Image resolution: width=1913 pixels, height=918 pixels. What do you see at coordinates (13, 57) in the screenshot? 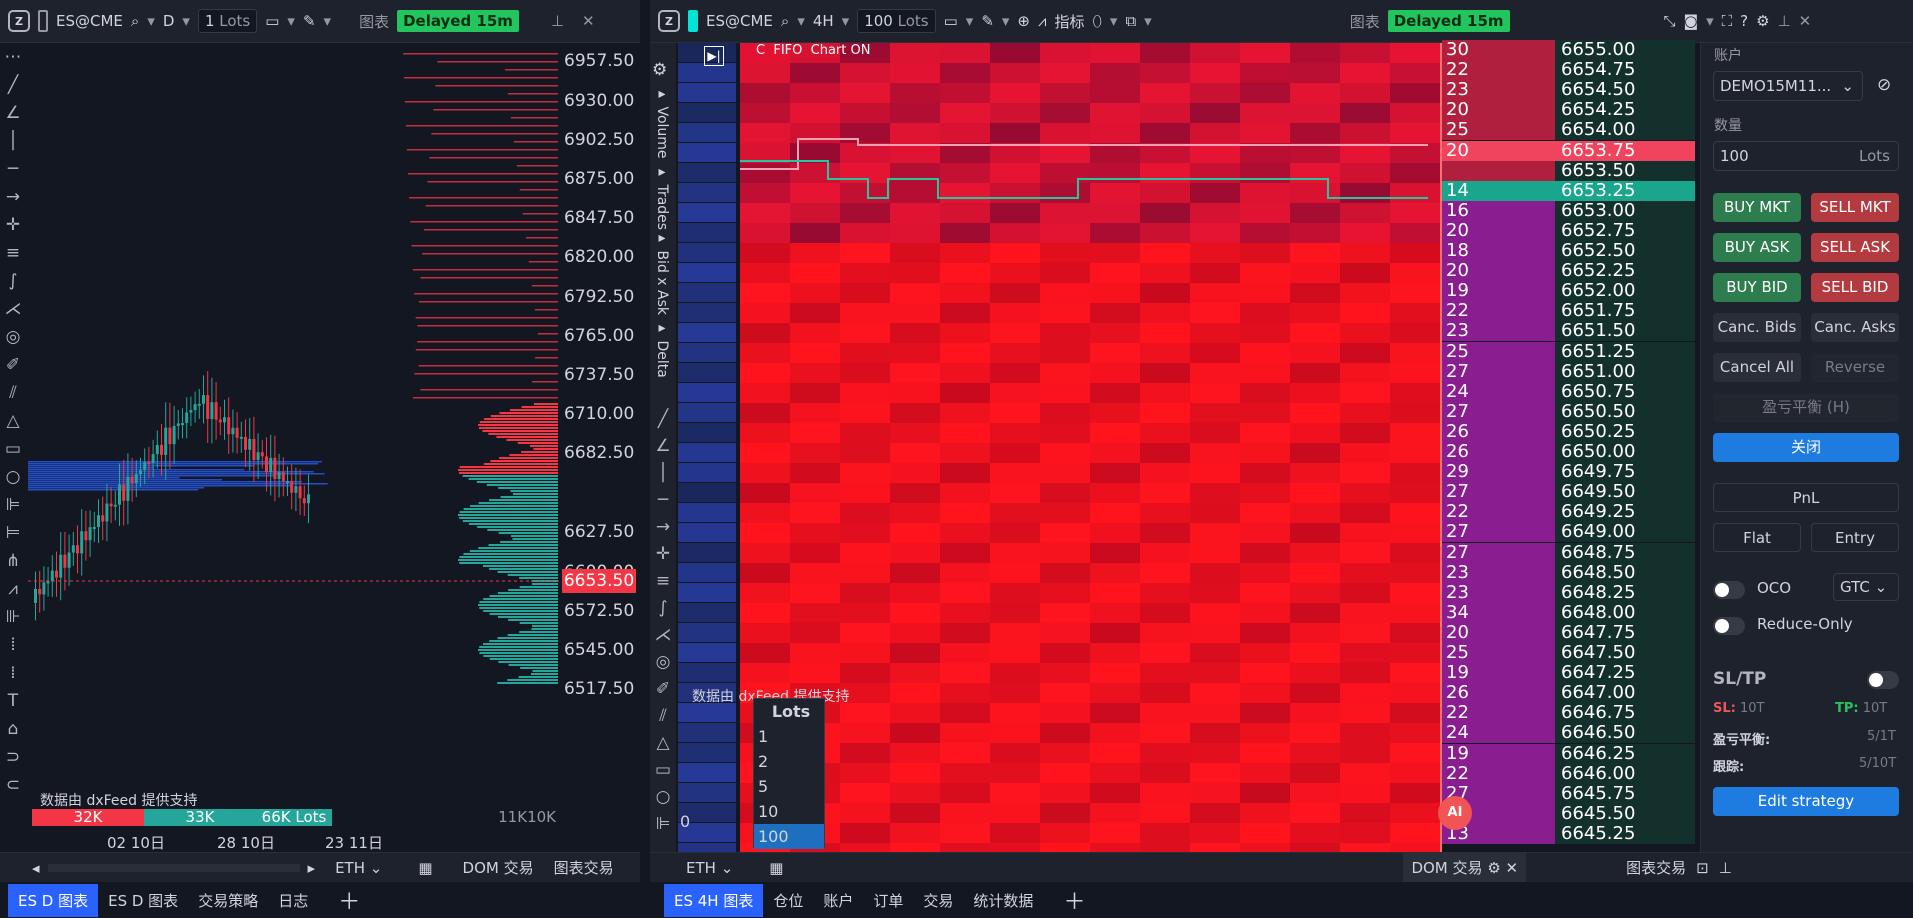
I see `crosshair-icon: ⋯` at bounding box center [13, 57].